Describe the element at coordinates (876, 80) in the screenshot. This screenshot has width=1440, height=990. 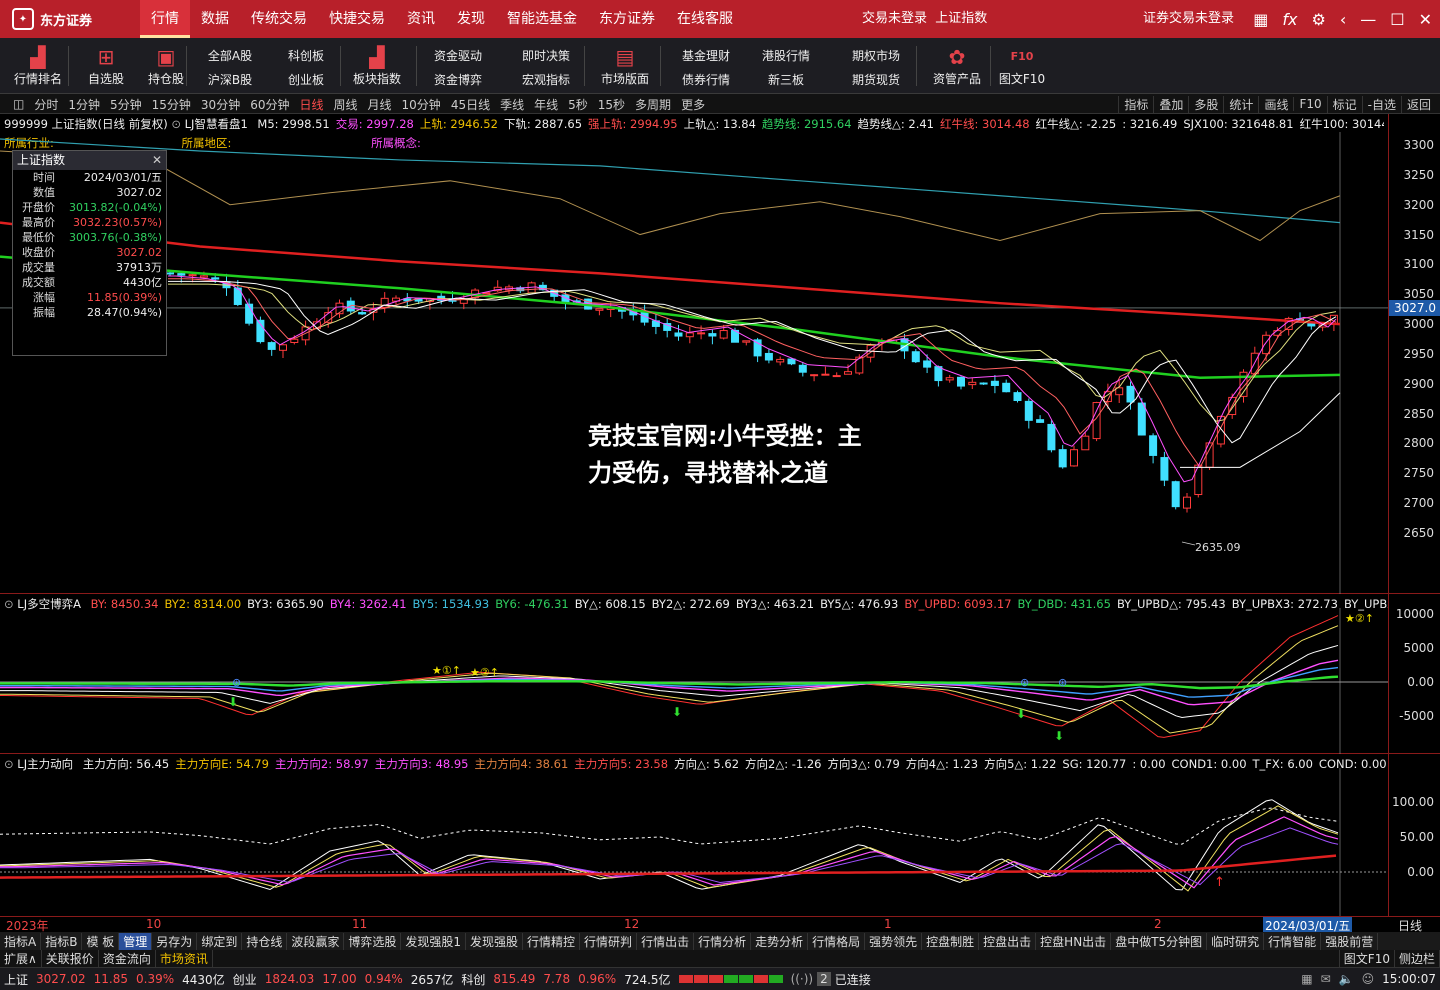
I see `toolbar-item: 期货现货` at that location.